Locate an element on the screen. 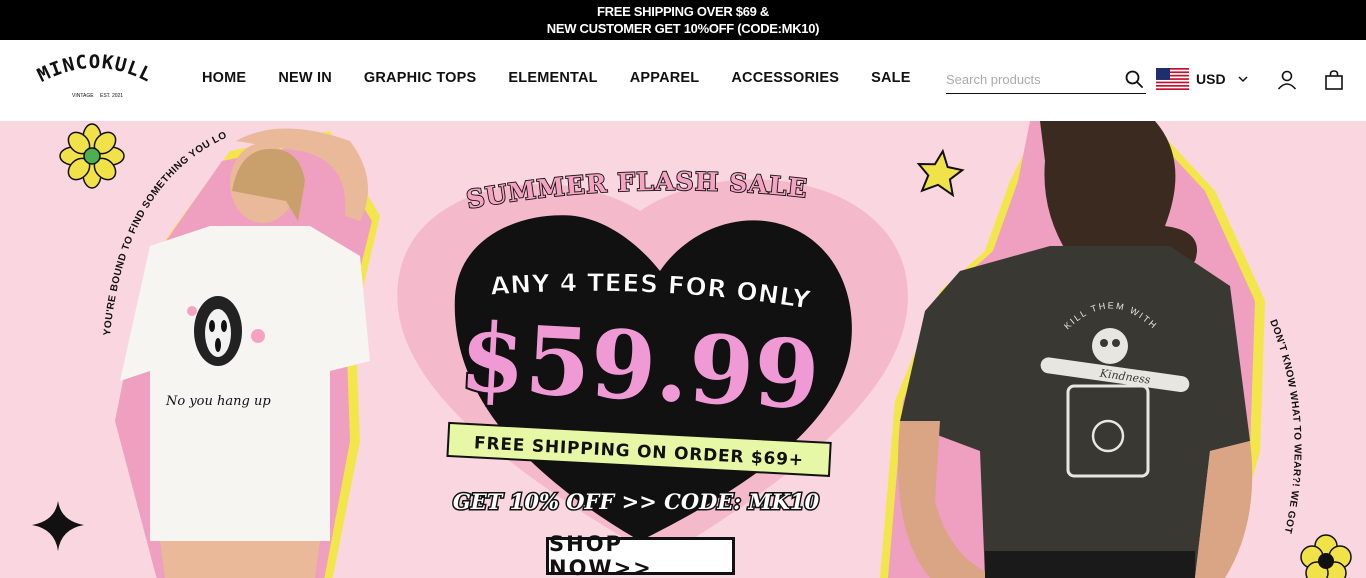 The image size is (1366, 578). search-icon is located at coordinates (1134, 79).